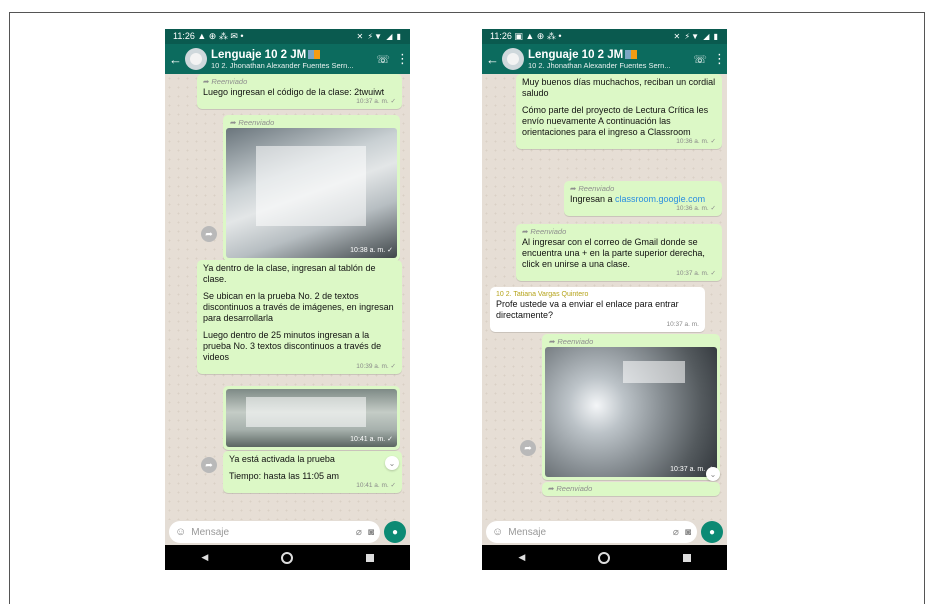 This screenshot has height=605, width=934. What do you see at coordinates (604, 36) in the screenshot?
I see `status-bar: 11:26 ▣ ▲ ⊕ ⁂ • ✕ ⚡▼ ◢ ▮` at bounding box center [604, 36].